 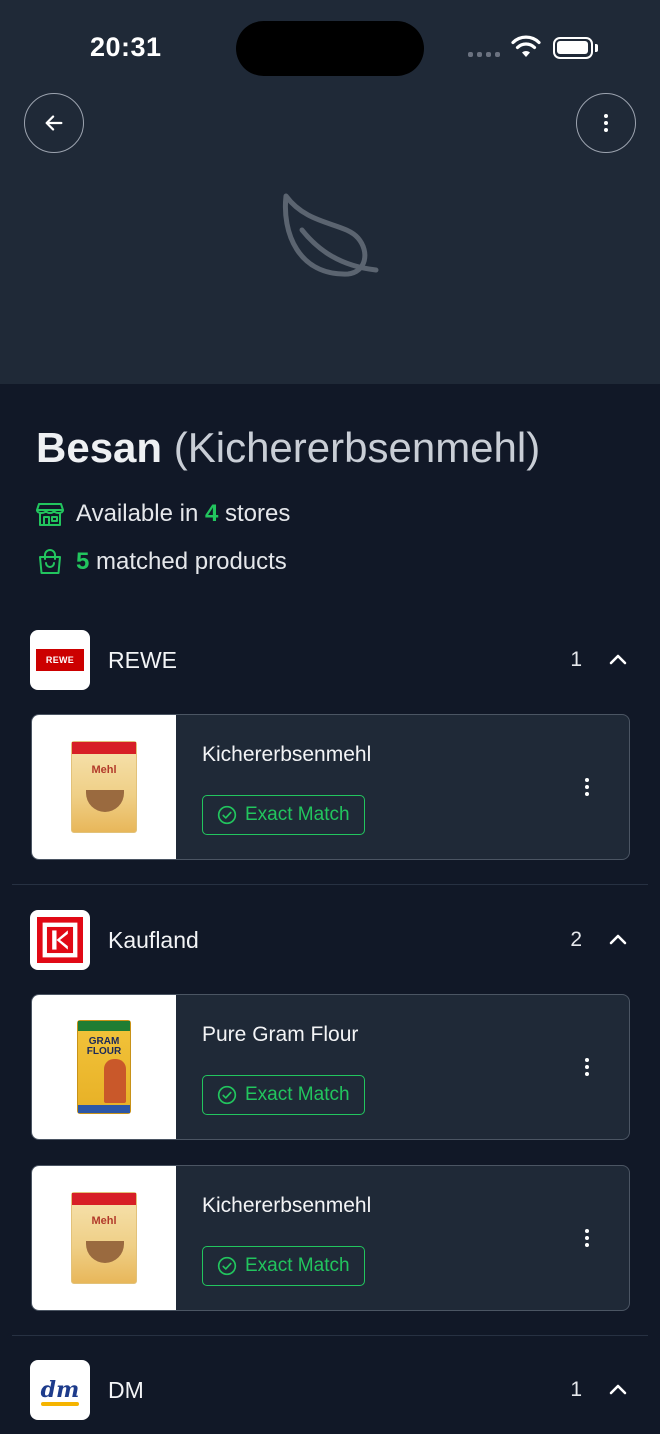 I want to click on products-suffix: matched products, so click(x=191, y=561).